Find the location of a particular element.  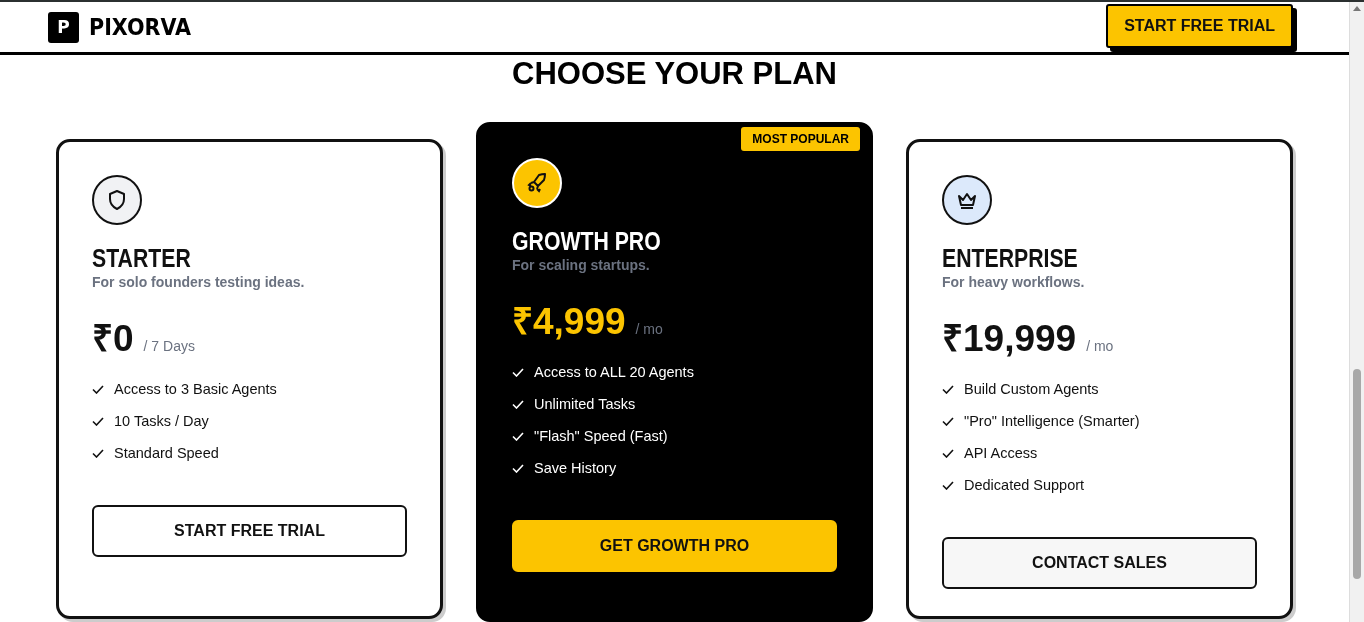

brand-name: PIXORVA is located at coordinates (140, 27).